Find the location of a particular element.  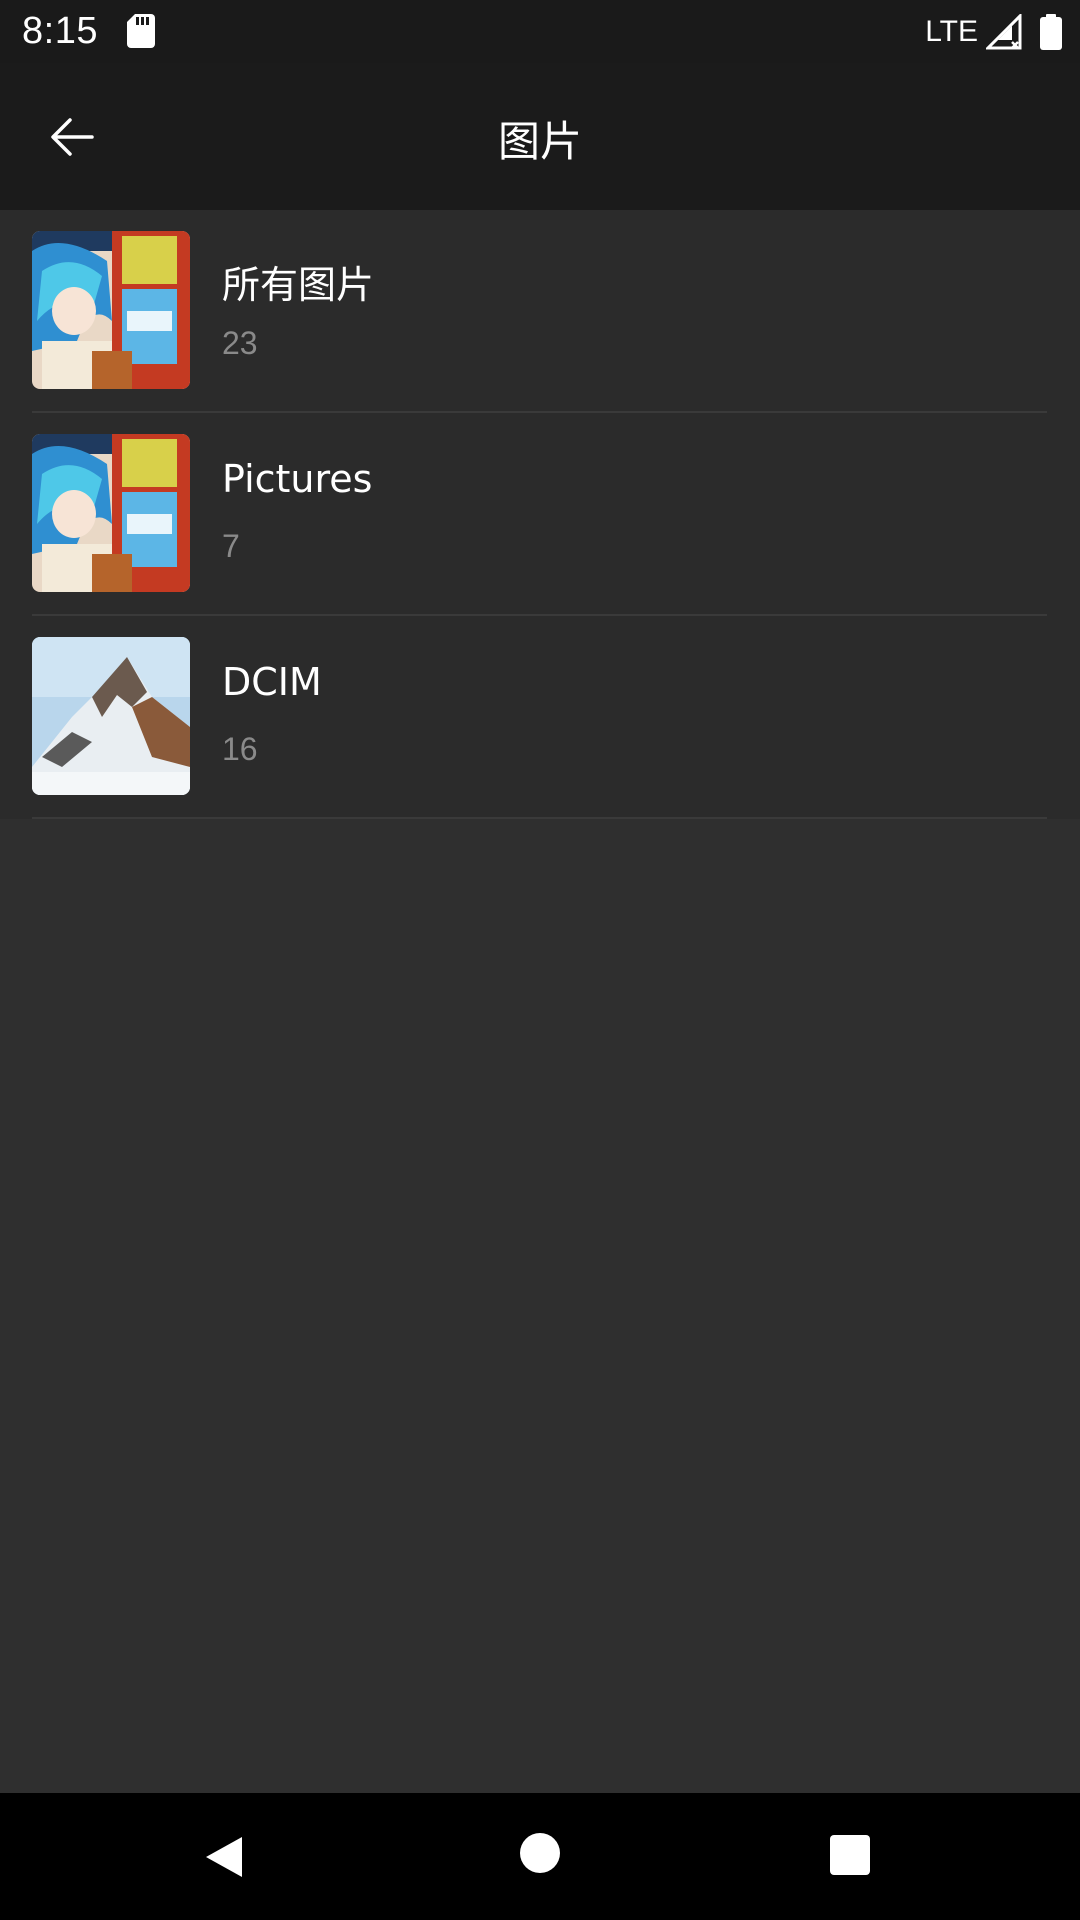

album-count: 16 is located at coordinates (240, 749).